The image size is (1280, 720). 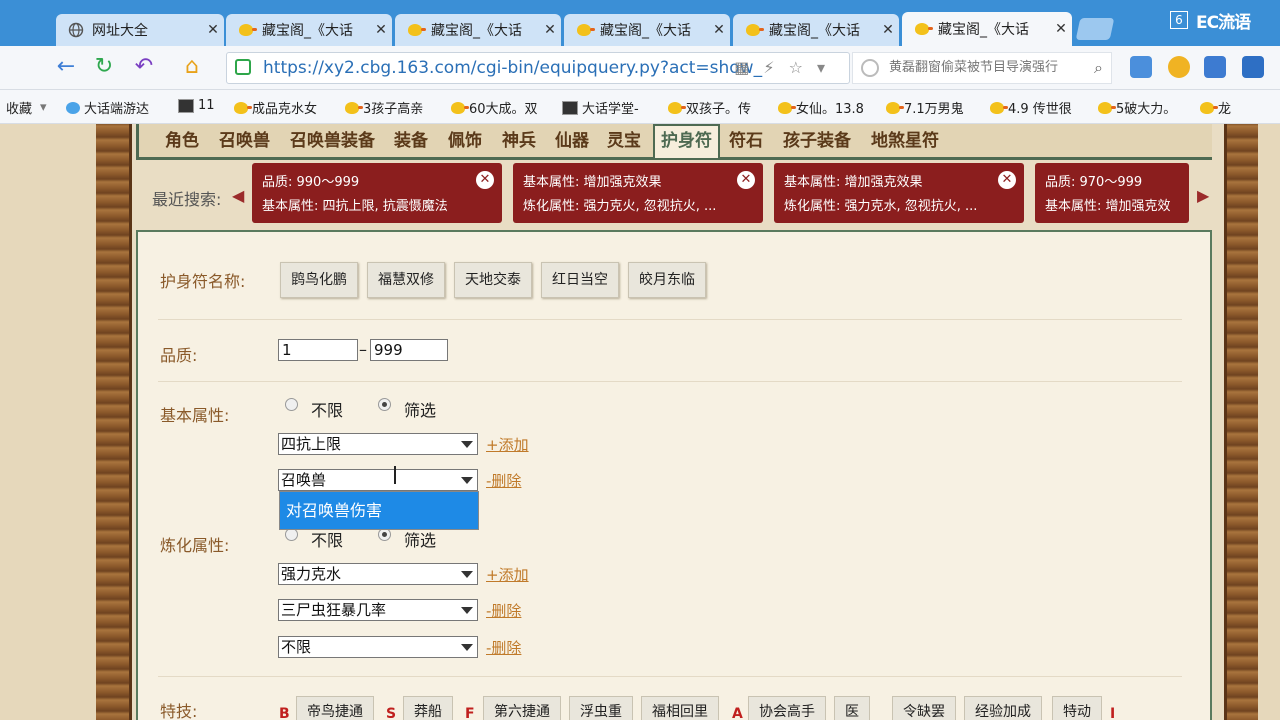 What do you see at coordinates (465, 141) in the screenshot?
I see `tab-accessory: 佩饰` at bounding box center [465, 141].